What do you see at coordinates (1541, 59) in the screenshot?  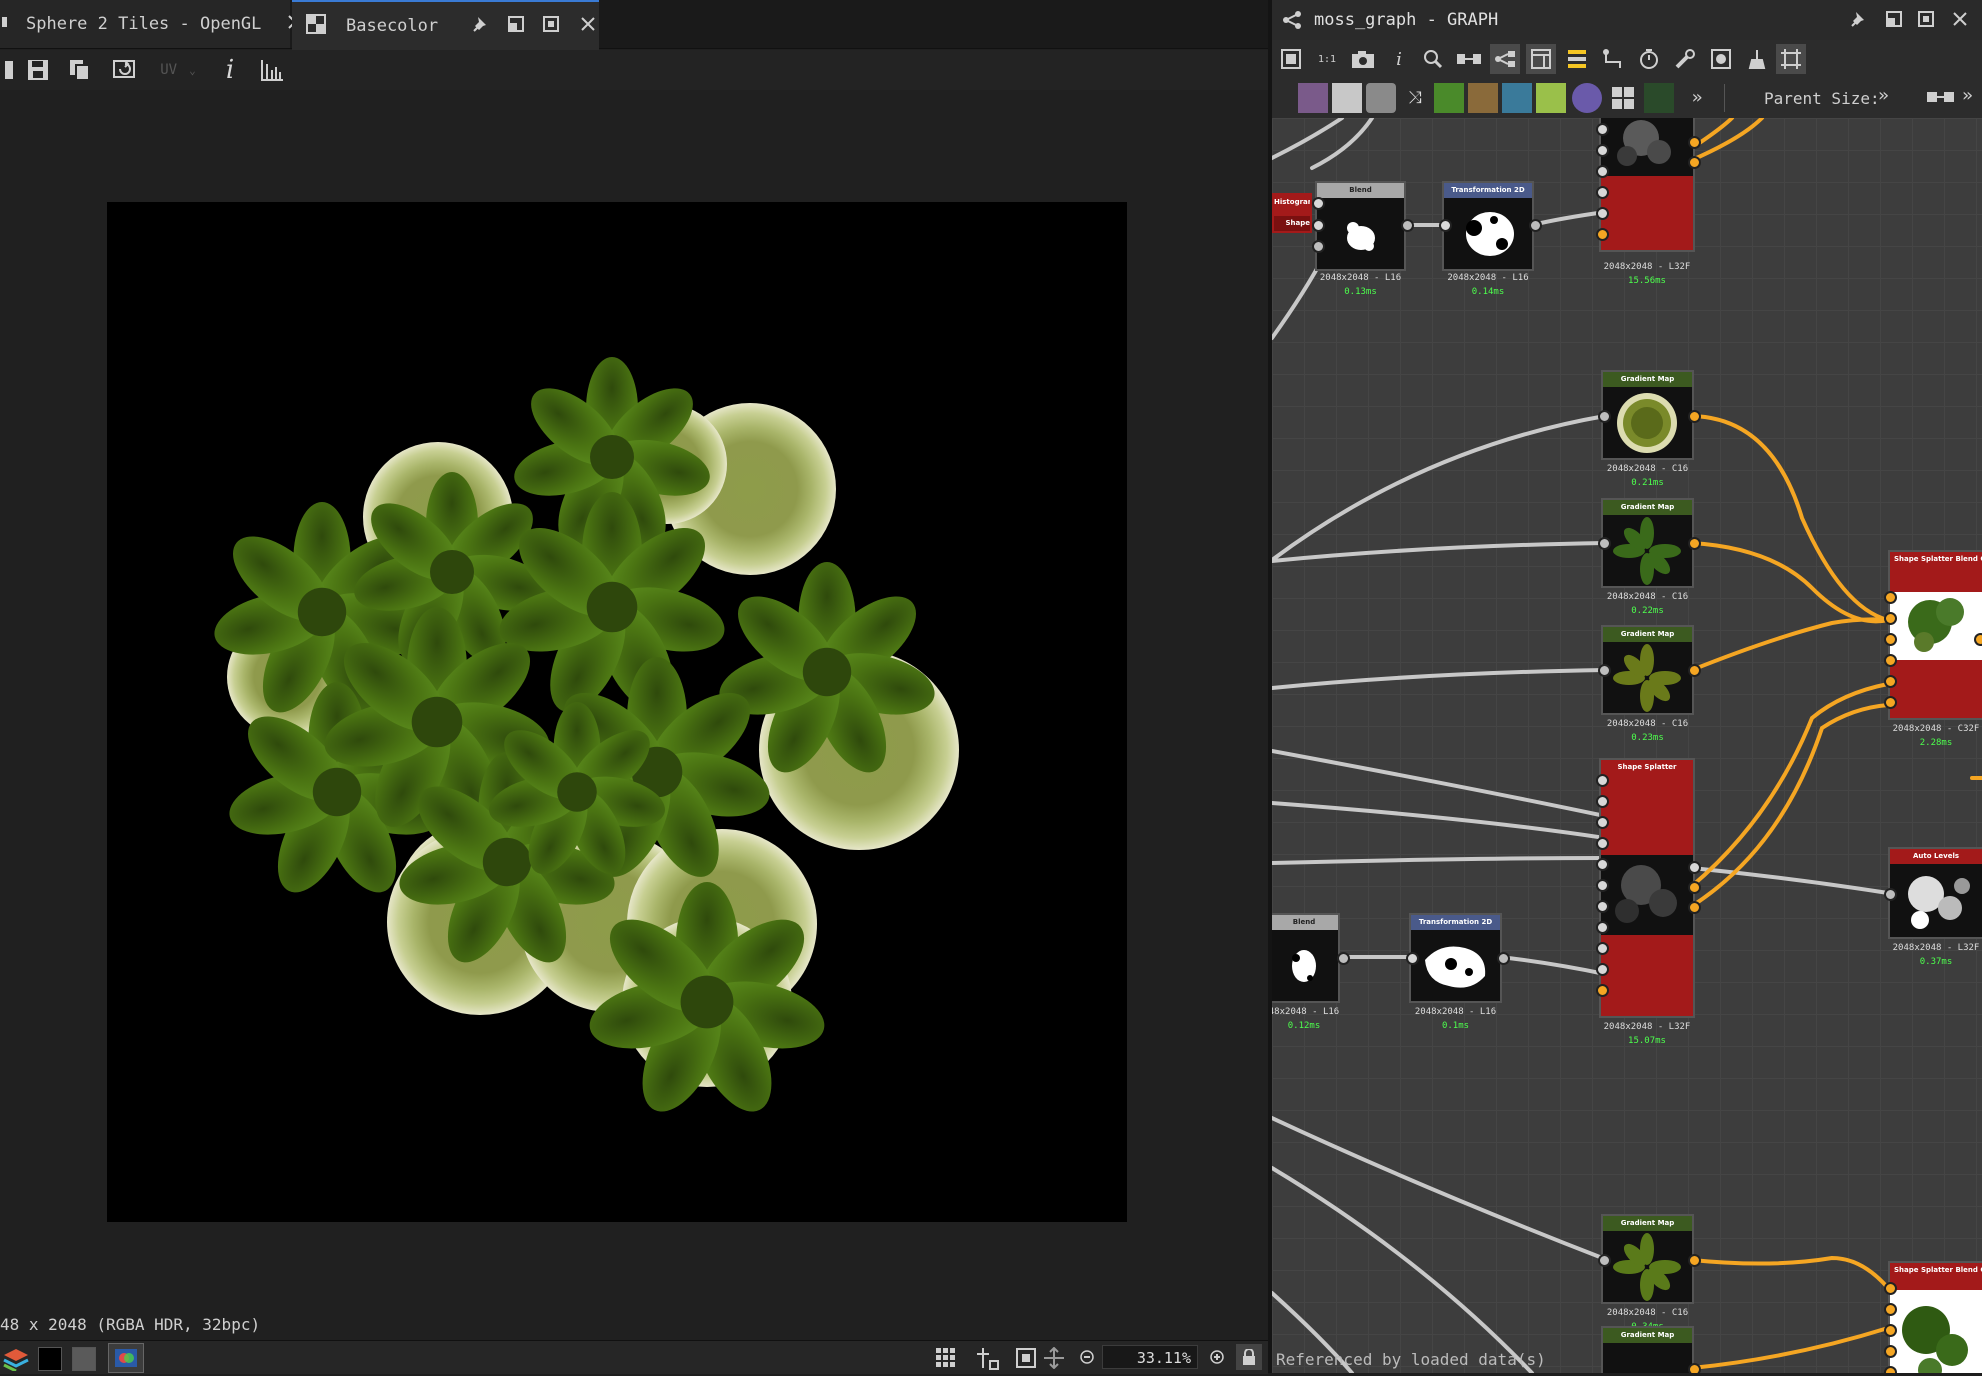 I see `frame-icon` at bounding box center [1541, 59].